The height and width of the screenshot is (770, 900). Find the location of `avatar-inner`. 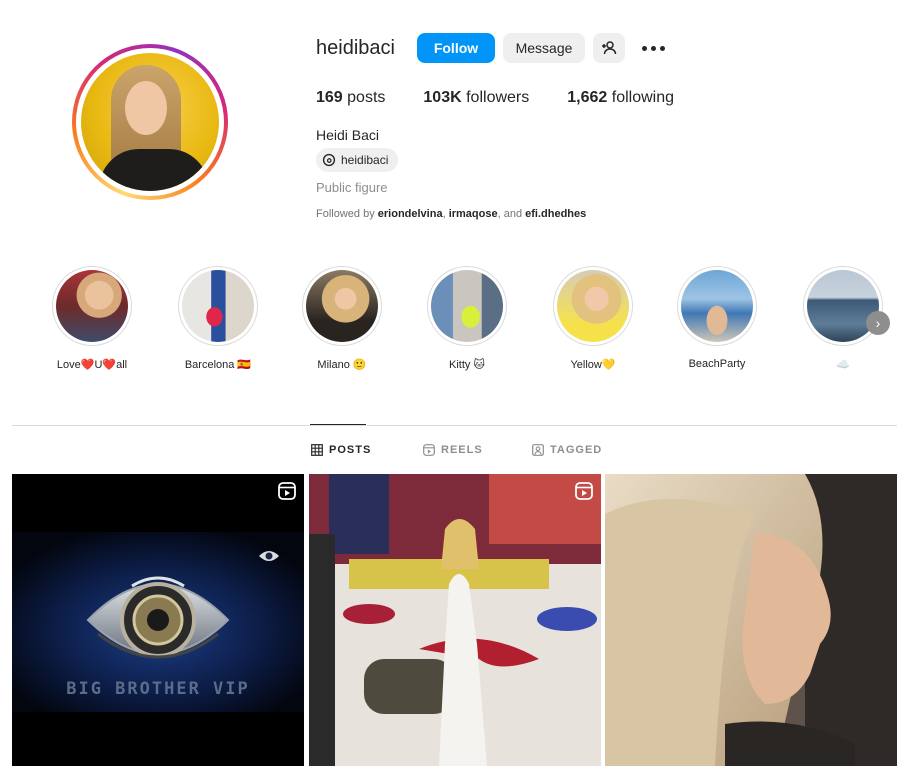

avatar-inner is located at coordinates (150, 122).